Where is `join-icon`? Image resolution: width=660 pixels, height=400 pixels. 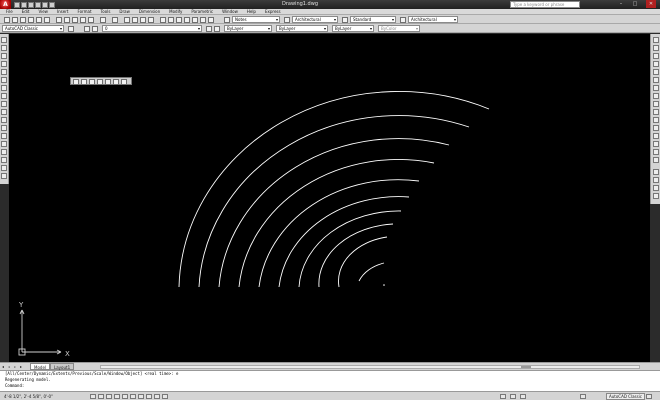 join-icon is located at coordinates (656, 136).